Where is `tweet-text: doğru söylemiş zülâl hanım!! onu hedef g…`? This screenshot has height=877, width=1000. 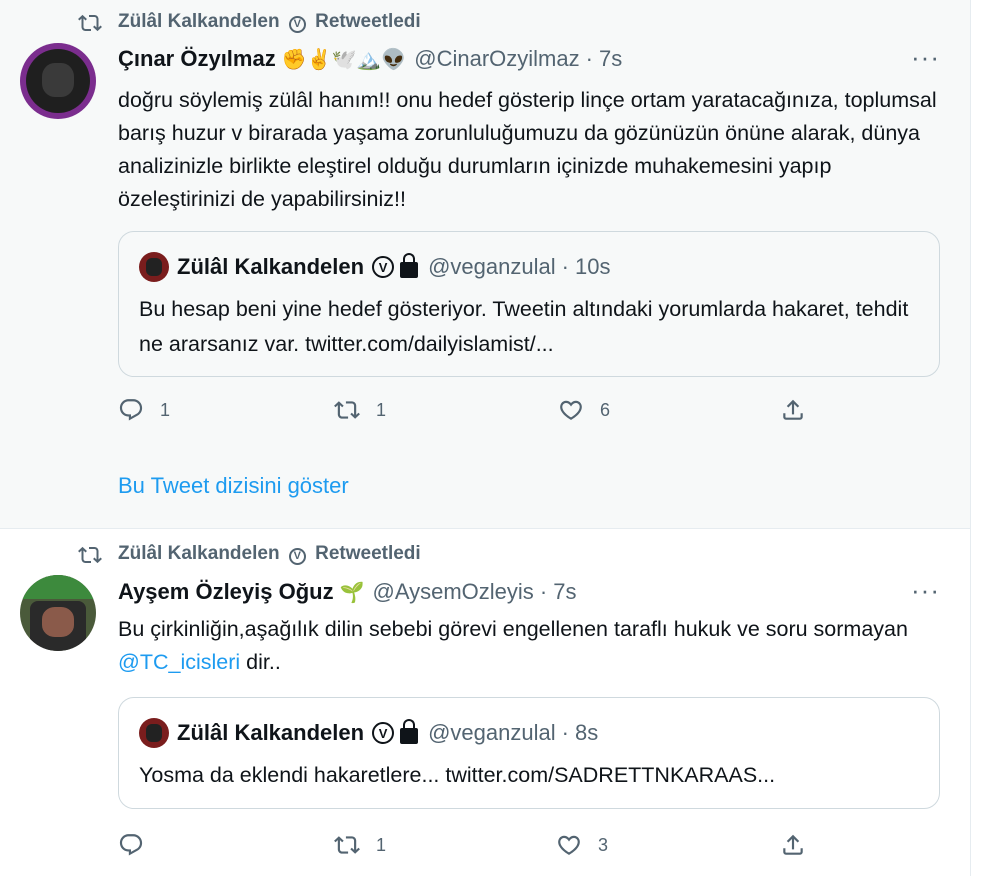 tweet-text: doğru söylemiş zülâl hanım!! onu hedef g… is located at coordinates (527, 149).